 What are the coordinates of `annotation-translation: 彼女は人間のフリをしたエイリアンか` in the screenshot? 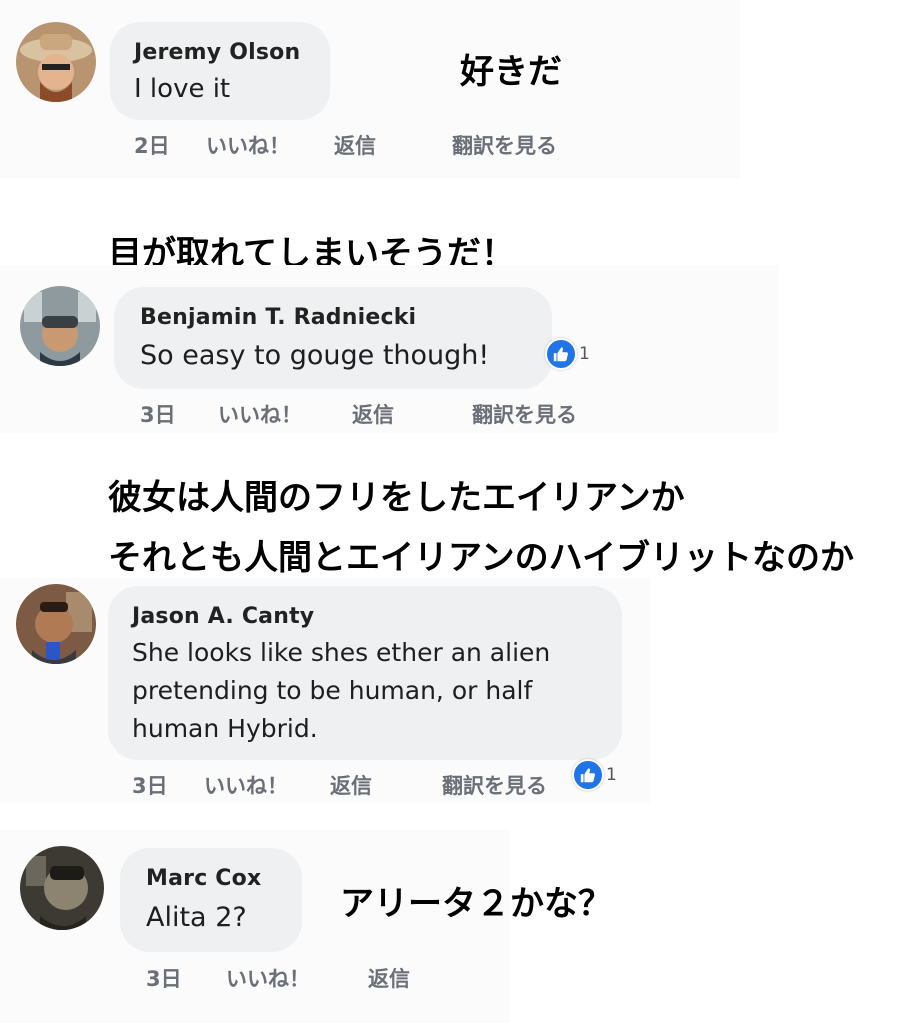 It's located at (396, 498).